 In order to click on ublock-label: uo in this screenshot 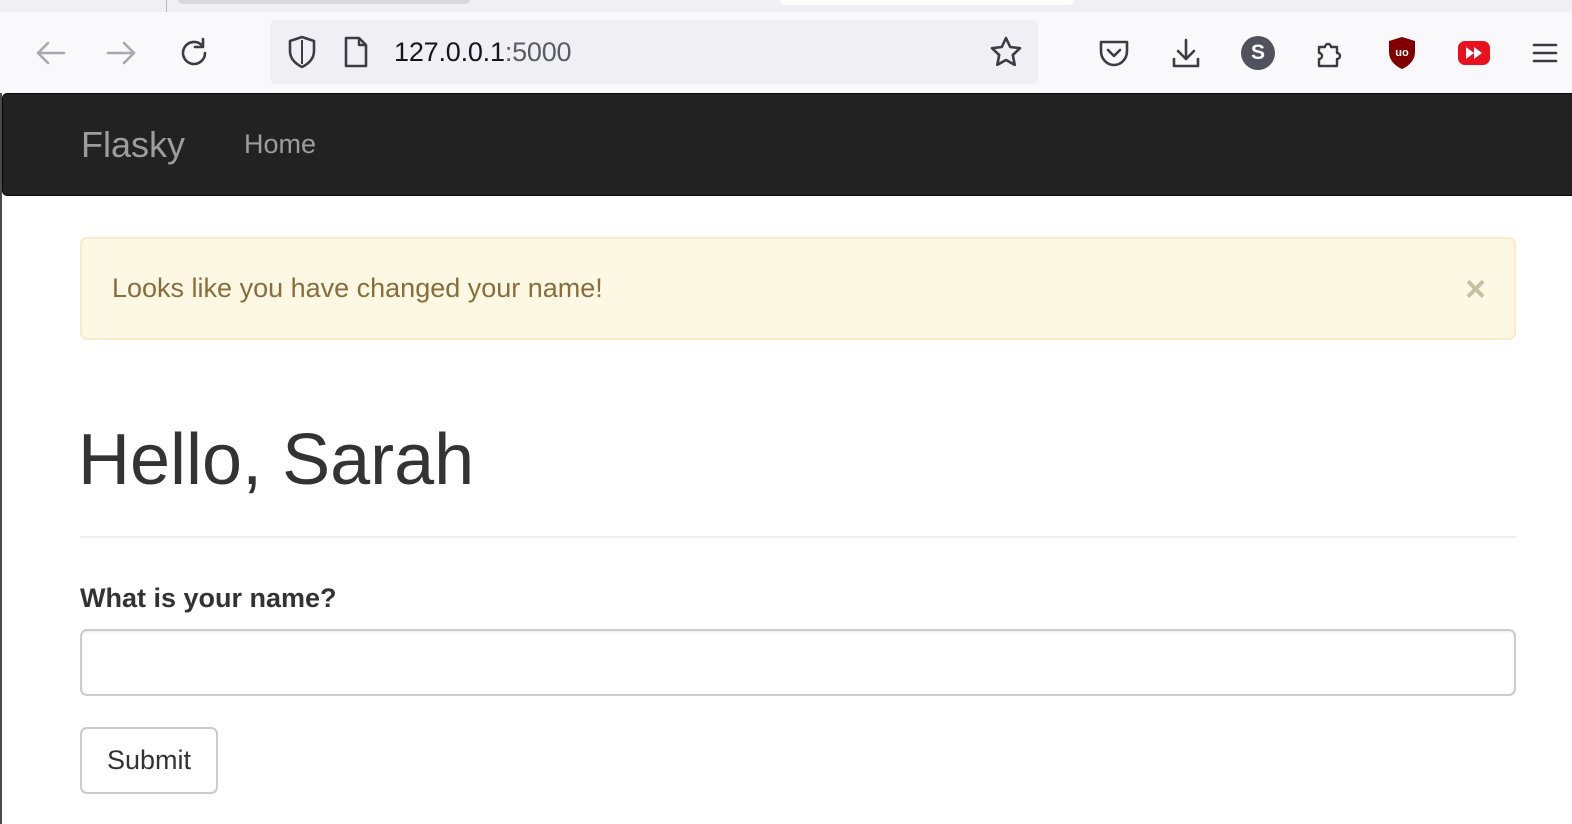, I will do `click(1402, 53)`.